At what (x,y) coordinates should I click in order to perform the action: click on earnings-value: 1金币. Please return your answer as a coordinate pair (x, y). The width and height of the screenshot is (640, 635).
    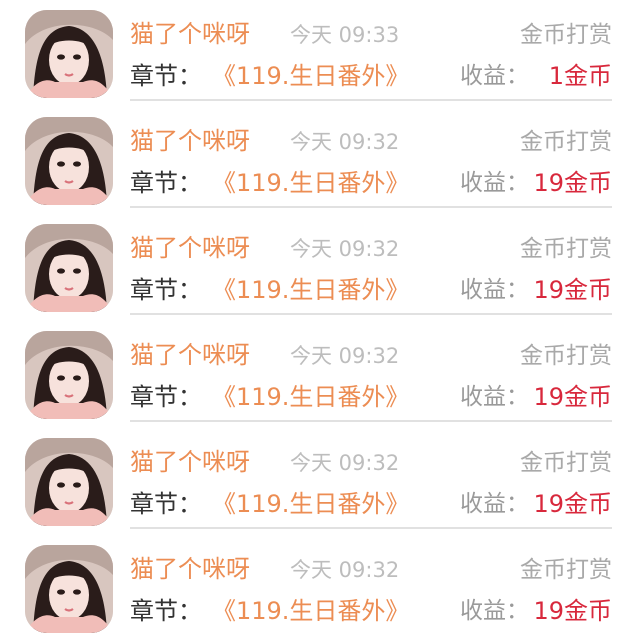
    Looking at the image, I should click on (580, 76).